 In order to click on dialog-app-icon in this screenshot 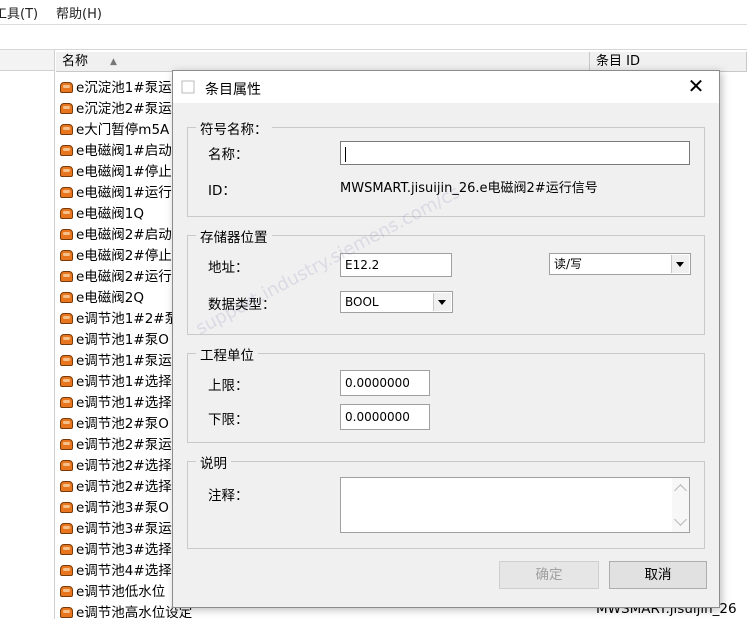, I will do `click(188, 87)`.